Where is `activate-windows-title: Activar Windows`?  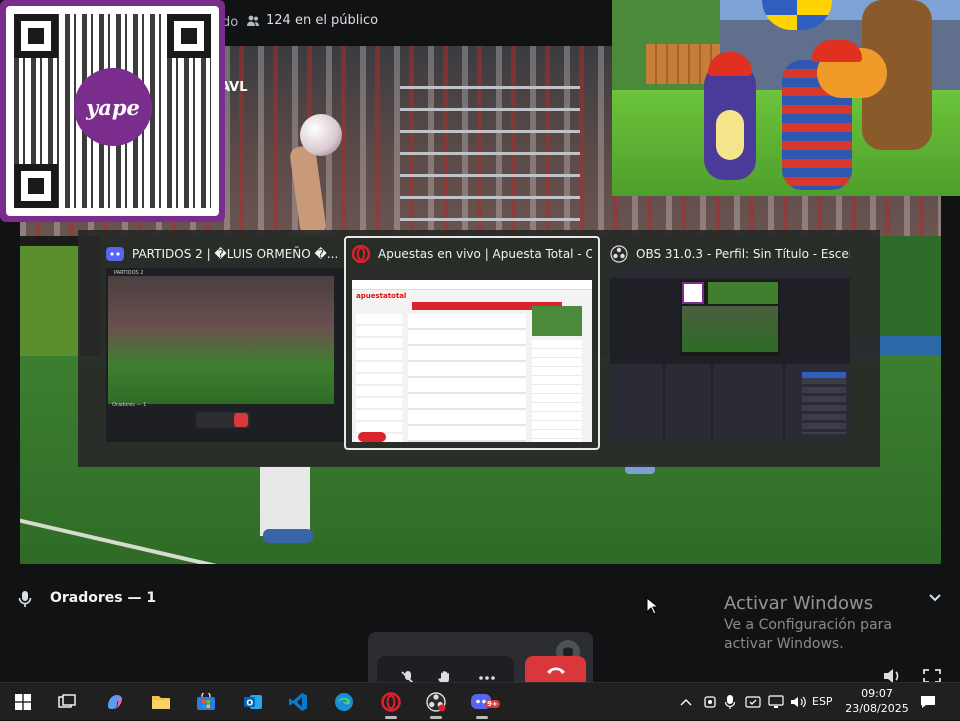 activate-windows-title: Activar Windows is located at coordinates (799, 603).